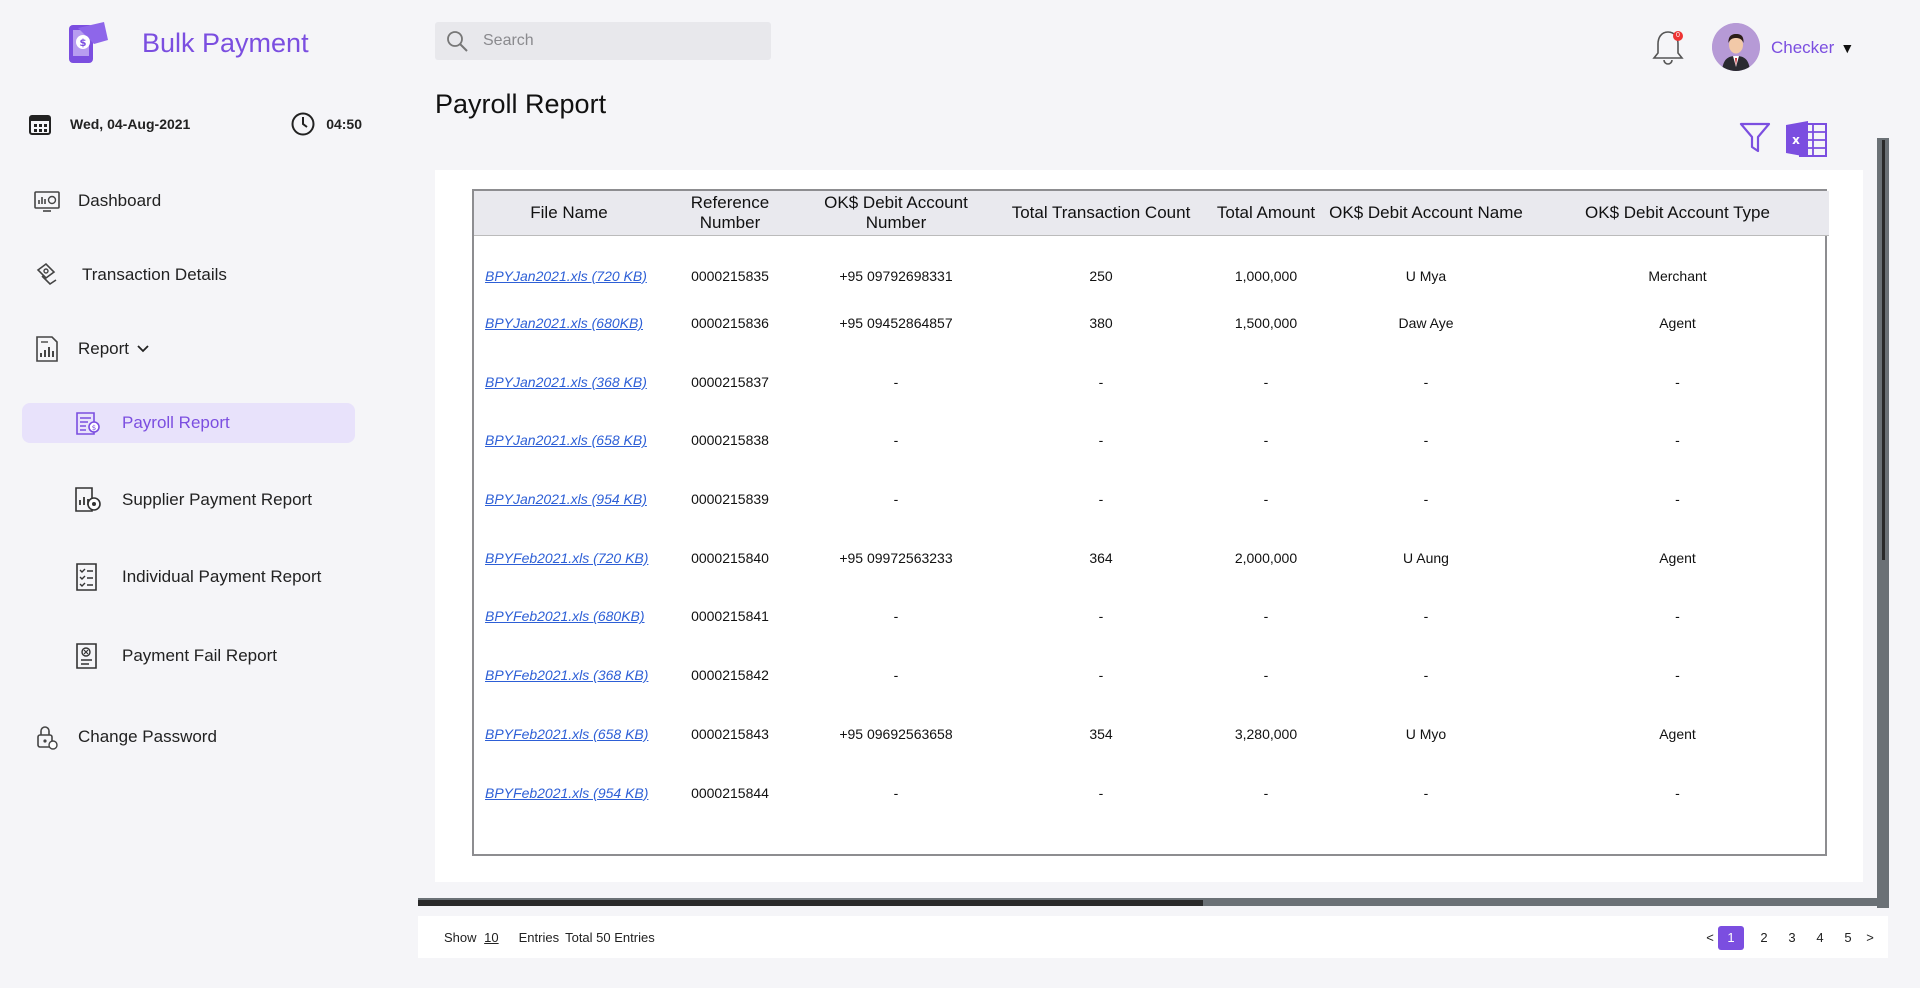 The height and width of the screenshot is (988, 1920). I want to click on table-row: BPYJan2021.xls (658 KB) 0000215838 - - - - -, so click(1151, 440).